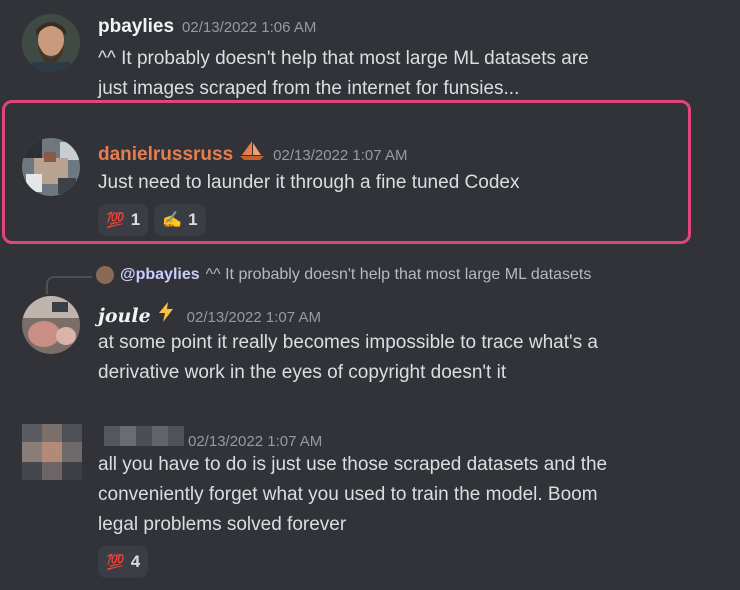  What do you see at coordinates (172, 220) in the screenshot?
I see `writing-hand-icon: ✍` at bounding box center [172, 220].